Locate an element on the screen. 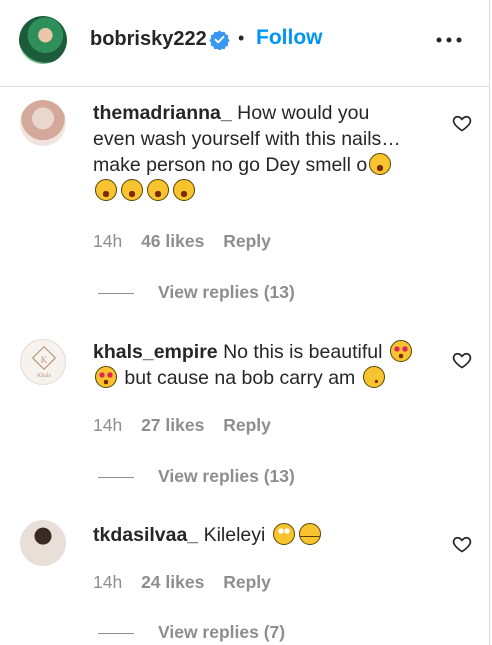 This screenshot has height=645, width=492. verified-badge-icon is located at coordinates (219, 40).